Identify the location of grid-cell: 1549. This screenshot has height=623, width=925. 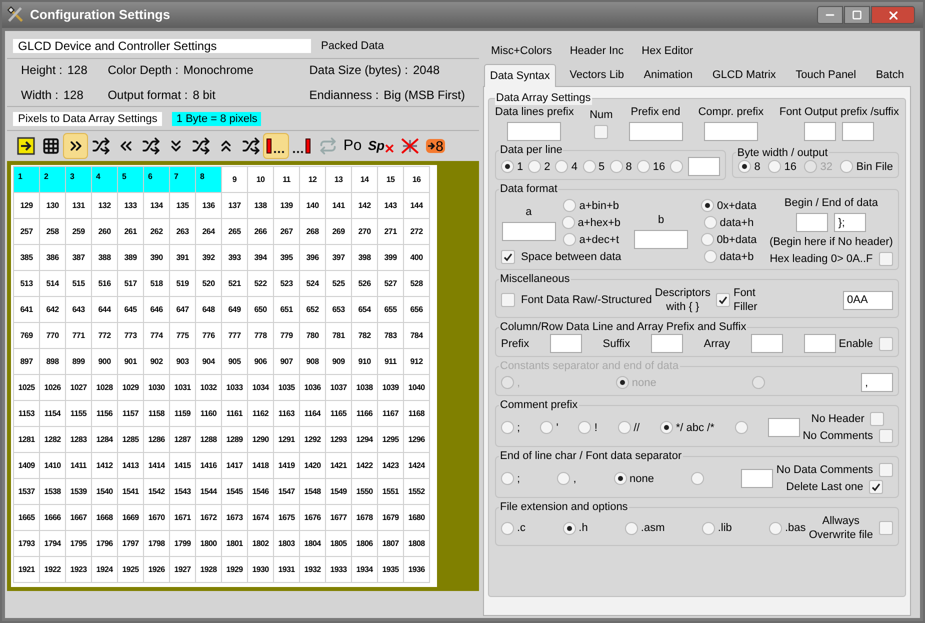
(339, 492).